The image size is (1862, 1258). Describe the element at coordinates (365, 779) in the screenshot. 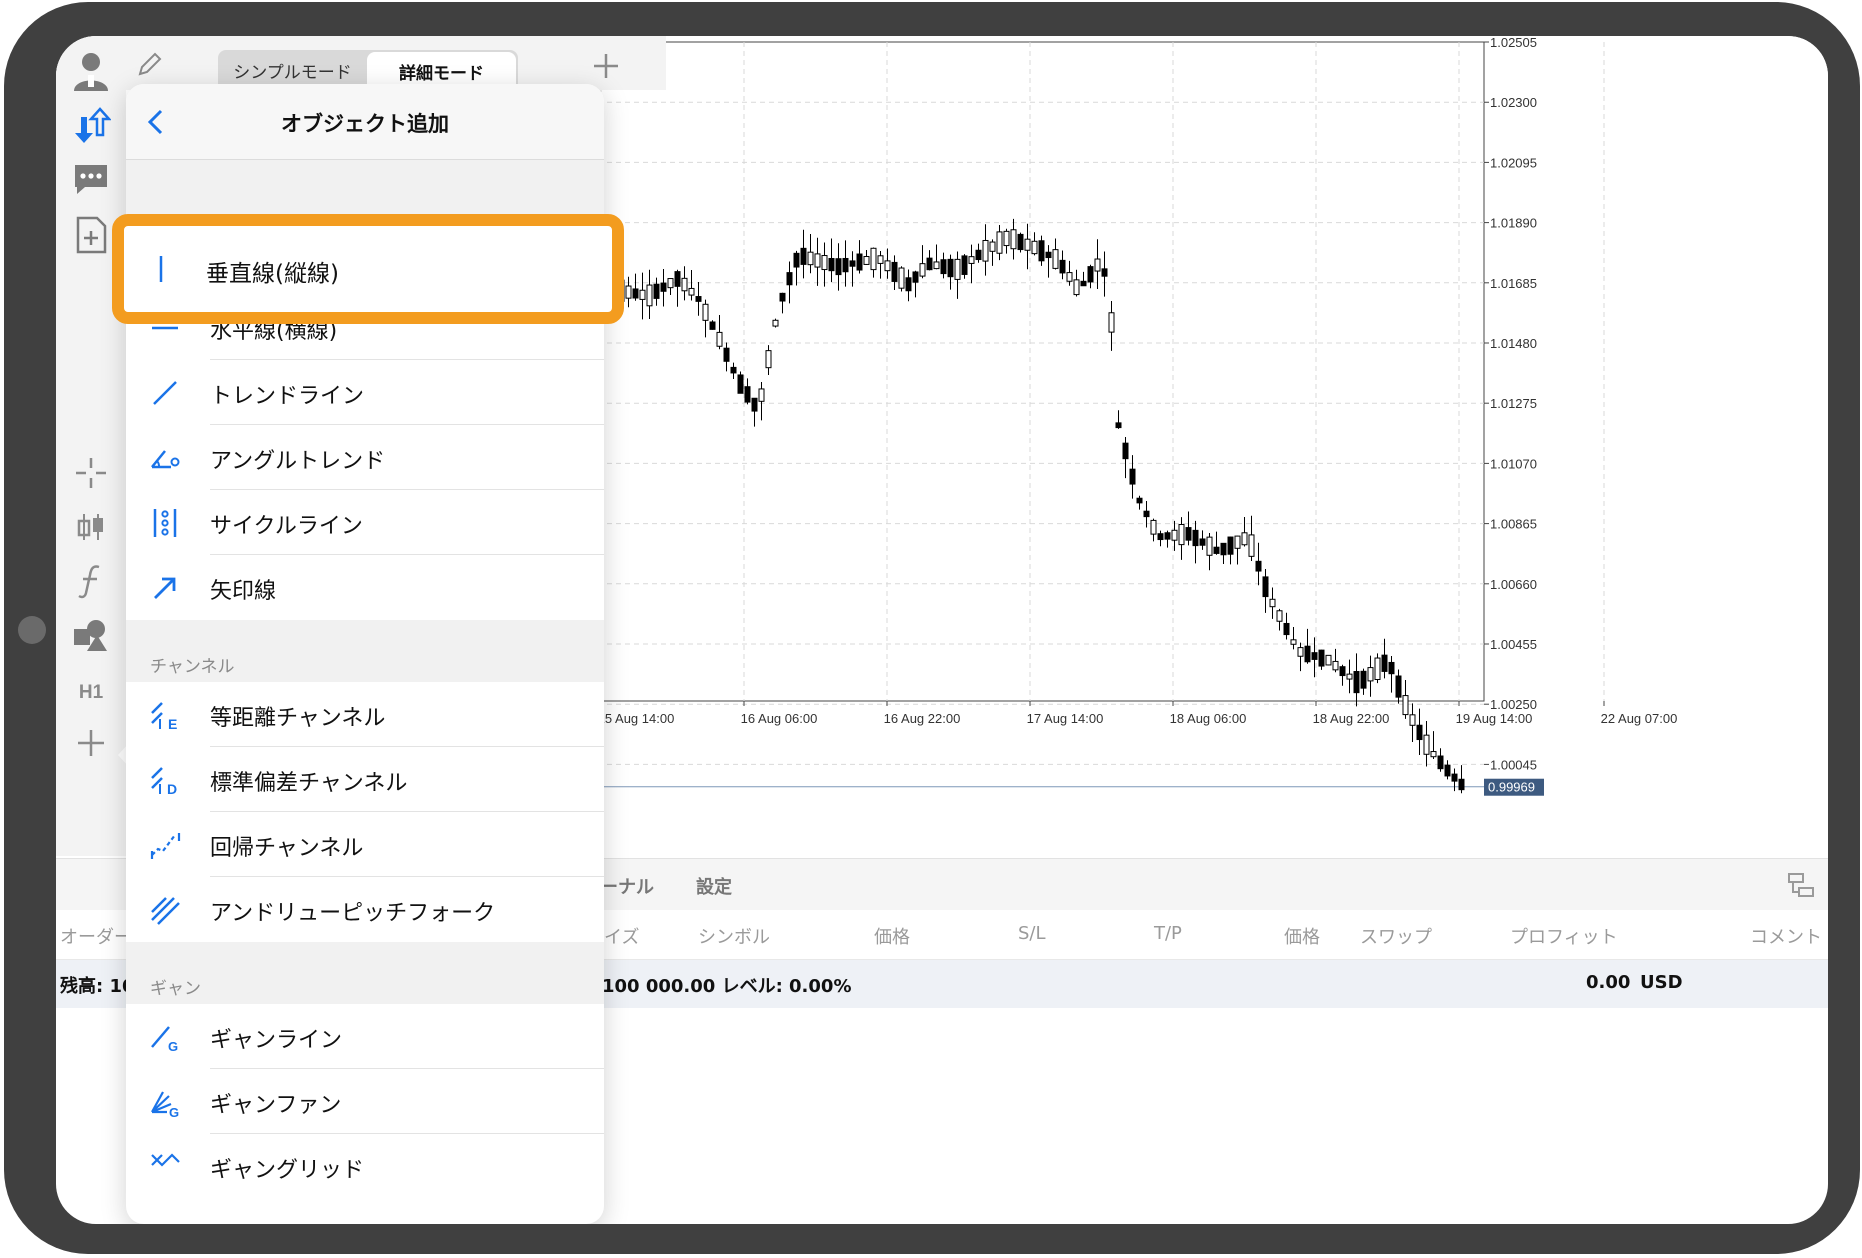

I see `list-item-stddev-channel: D 標準偏差チャンネル` at that location.